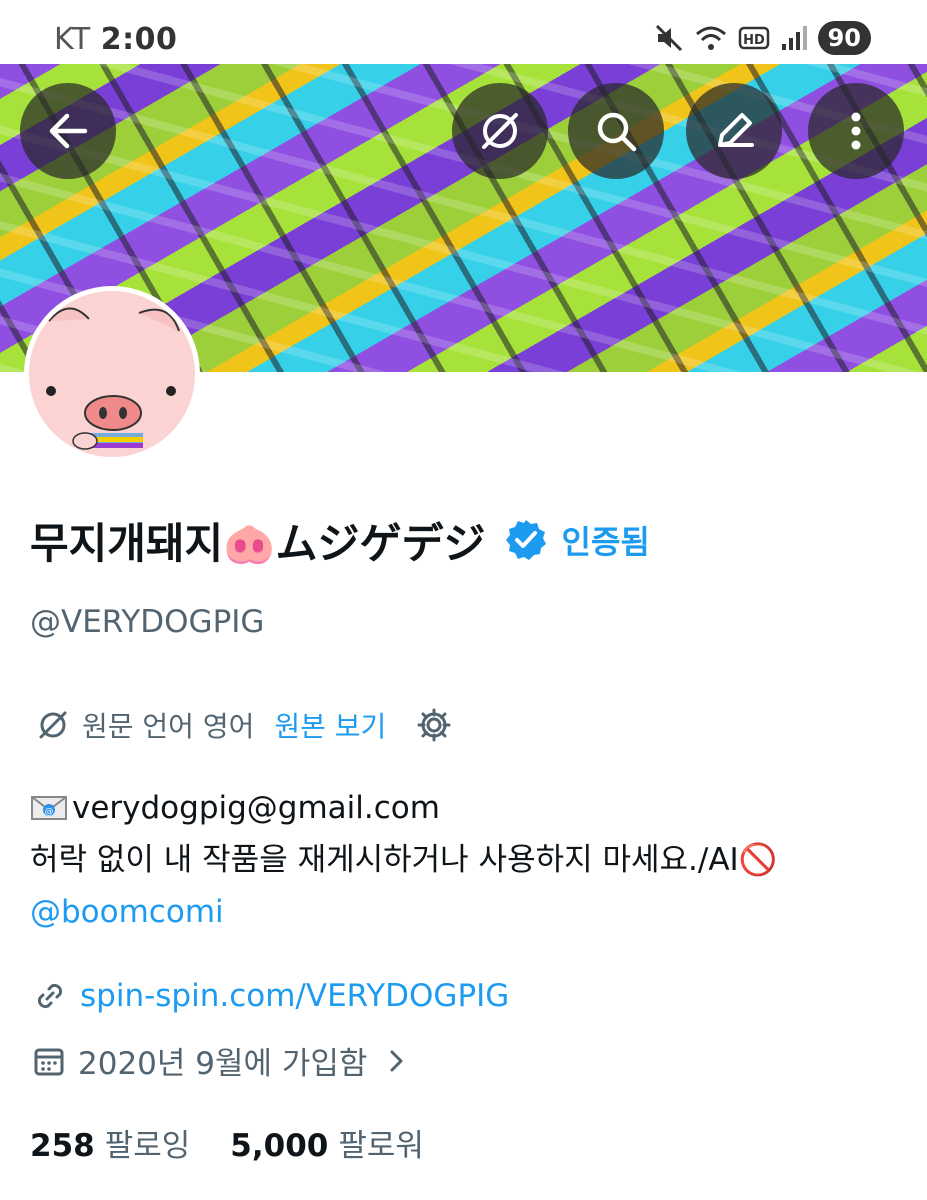  I want to click on display-name: 무지개돼지🐽ムジゲデジ, so click(258, 543).